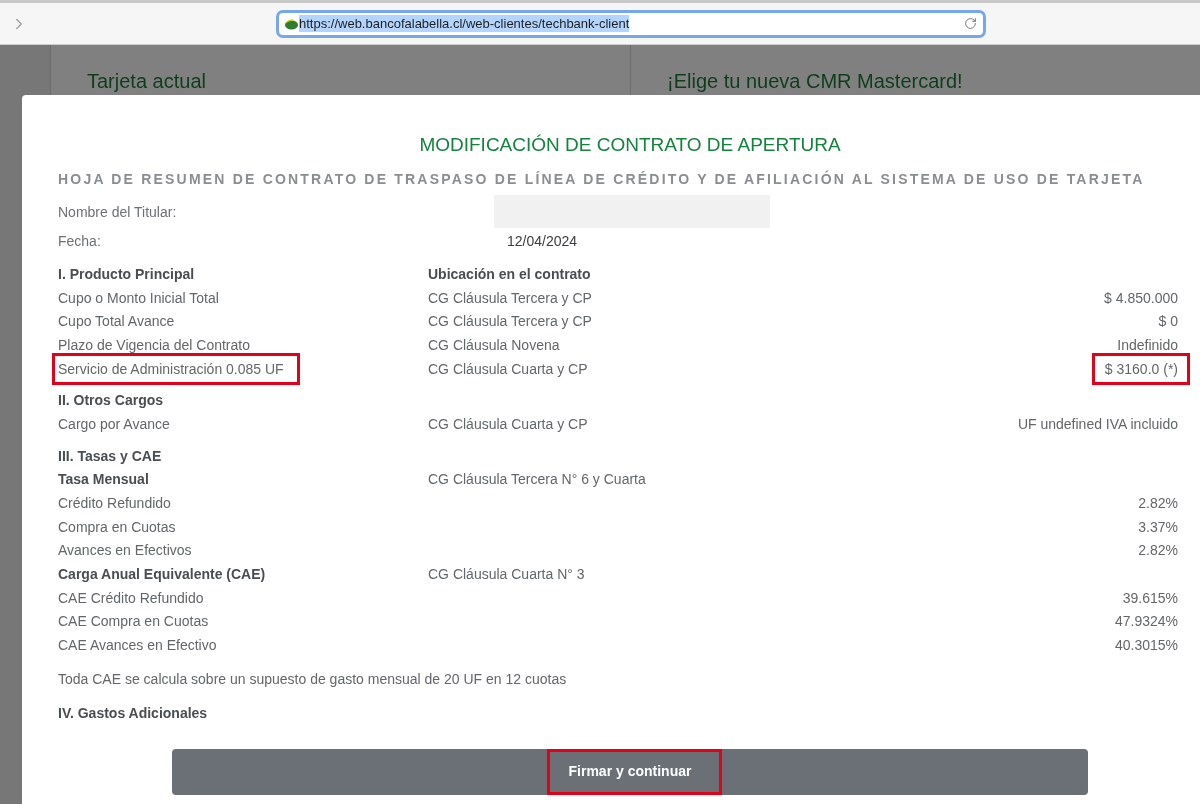 The height and width of the screenshot is (804, 1200). Describe the element at coordinates (1146, 622) in the screenshot. I see `row-value: 47.9324%` at that location.